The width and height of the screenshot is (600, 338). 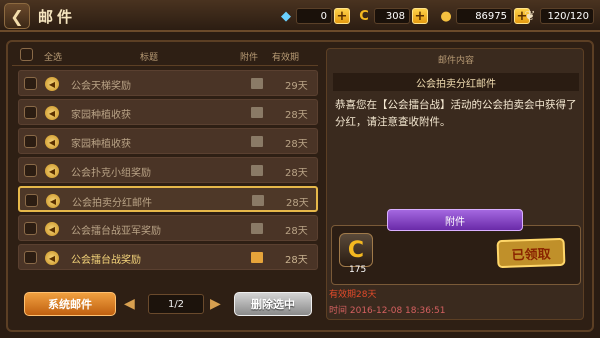 I want to click on detail-header: 邮件内容, so click(x=455, y=61).